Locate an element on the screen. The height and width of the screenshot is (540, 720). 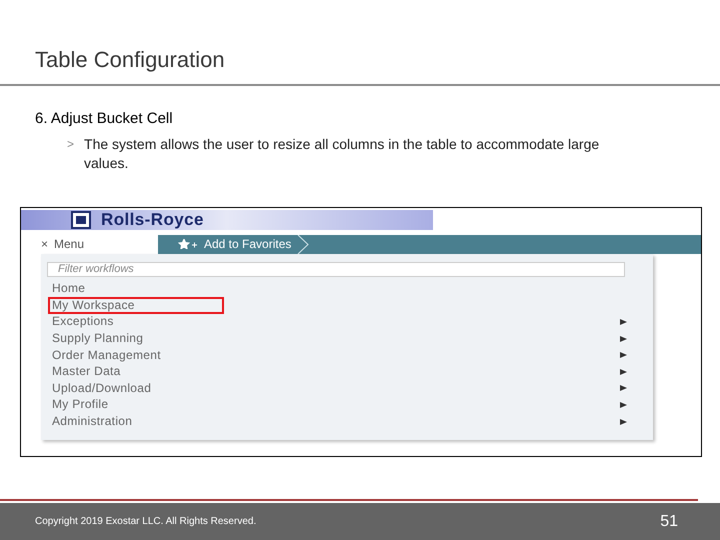
menu-item: Home is located at coordinates (69, 289).